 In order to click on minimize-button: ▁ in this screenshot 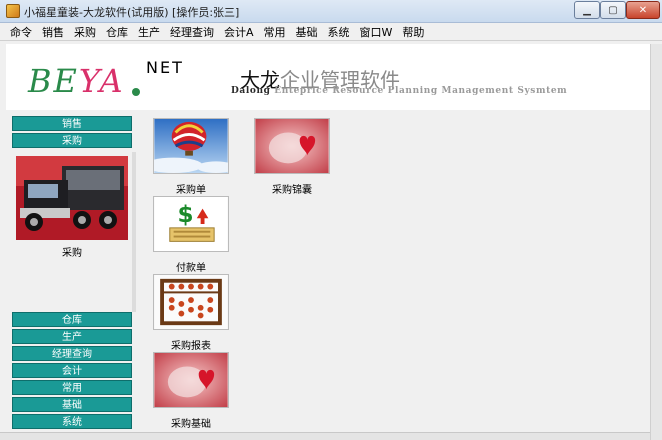, I will do `click(587, 10)`.